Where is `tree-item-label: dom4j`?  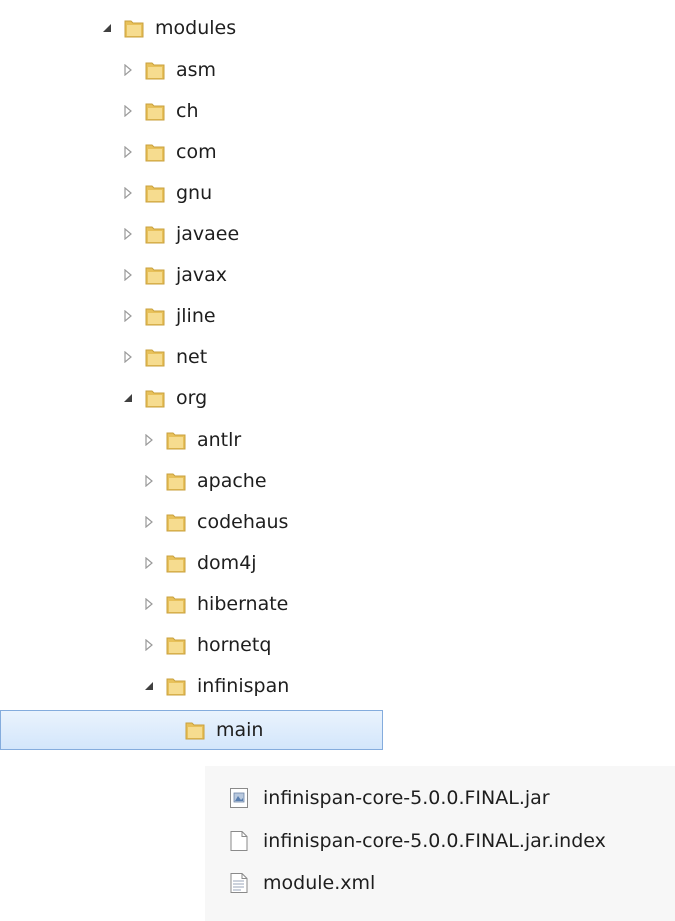 tree-item-label: dom4j is located at coordinates (227, 563).